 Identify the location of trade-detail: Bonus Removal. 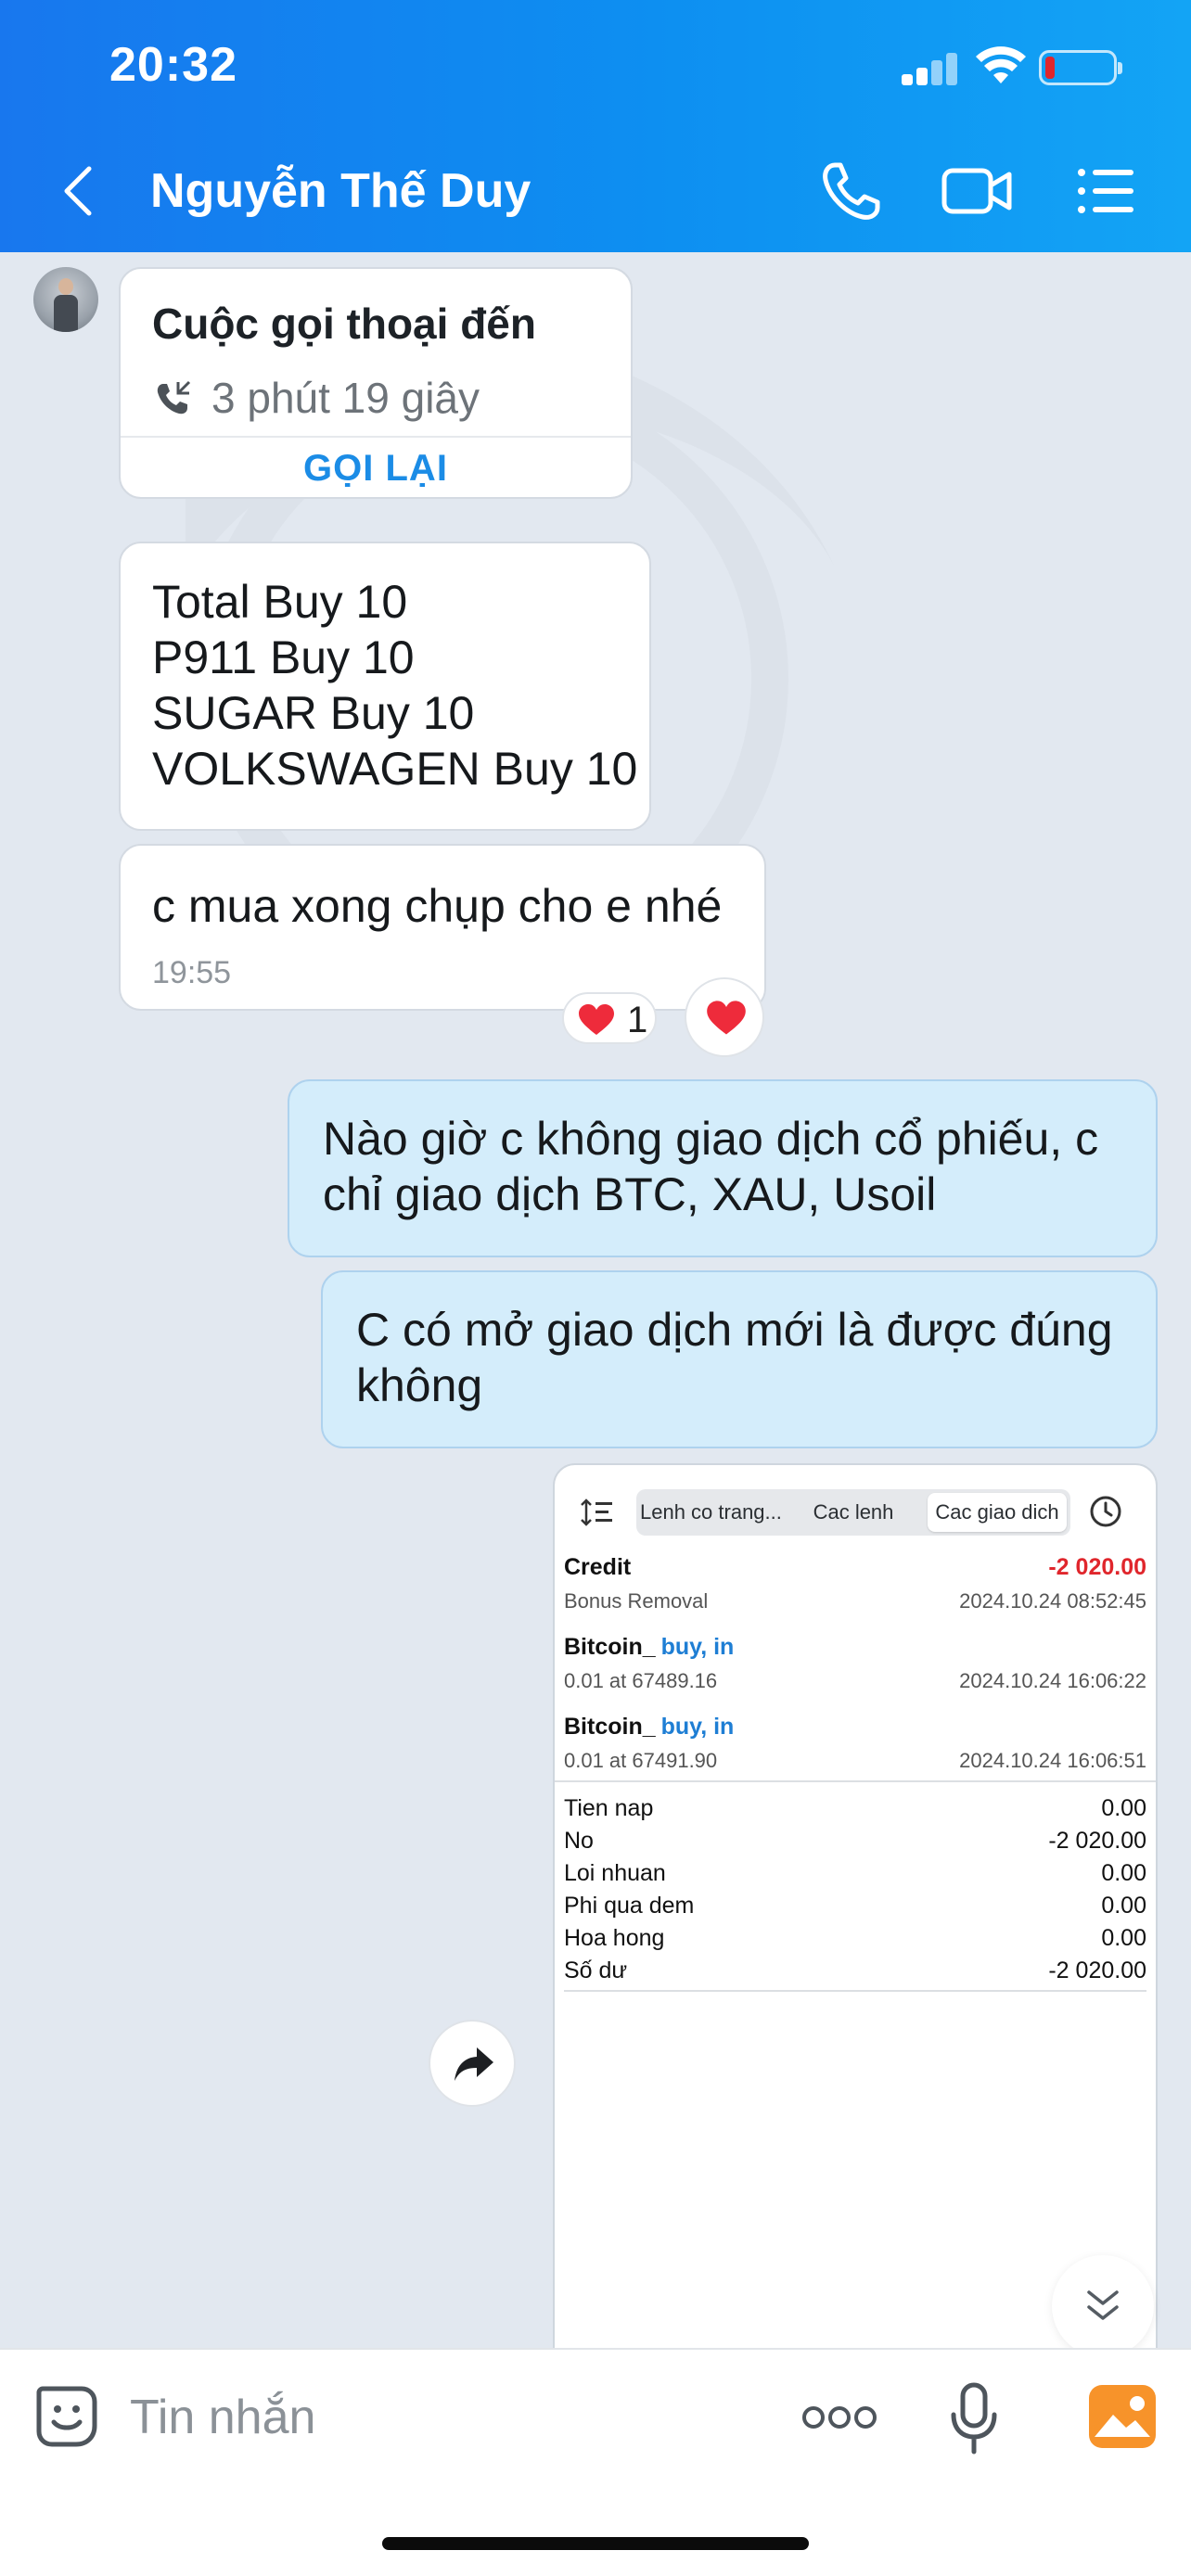
(636, 1601).